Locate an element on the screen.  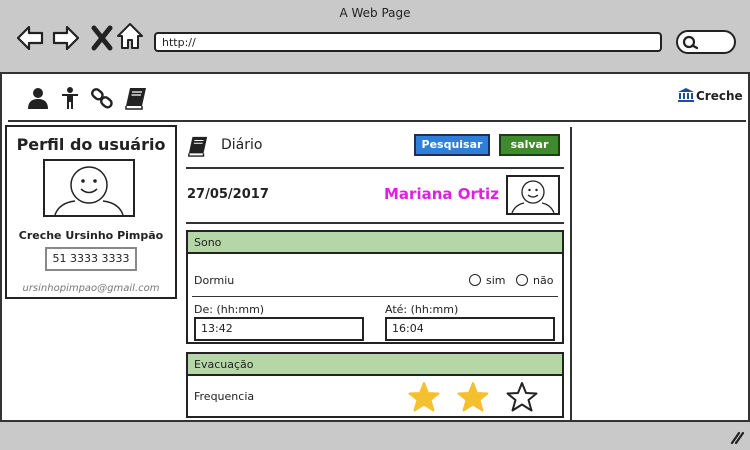
radio-sim is located at coordinates (475, 280).